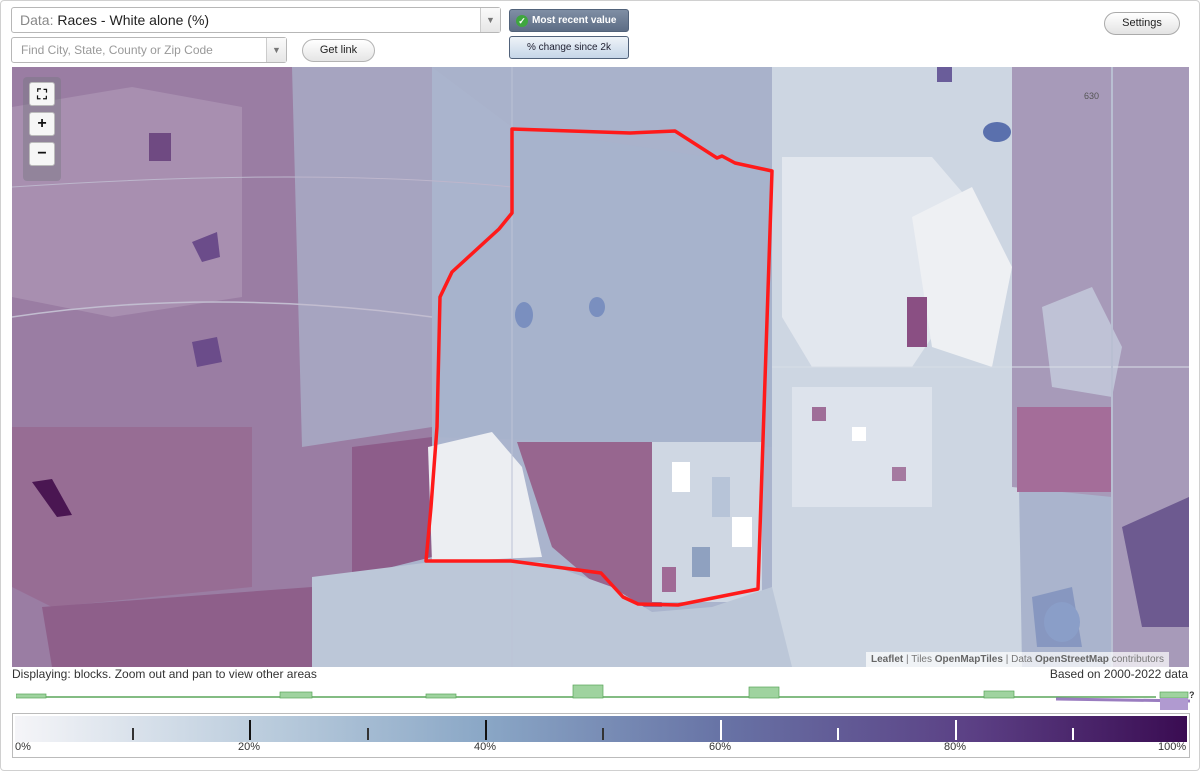 This screenshot has height=771, width=1200. What do you see at coordinates (1192, 695) in the screenshot?
I see `unknown-marker: ?` at bounding box center [1192, 695].